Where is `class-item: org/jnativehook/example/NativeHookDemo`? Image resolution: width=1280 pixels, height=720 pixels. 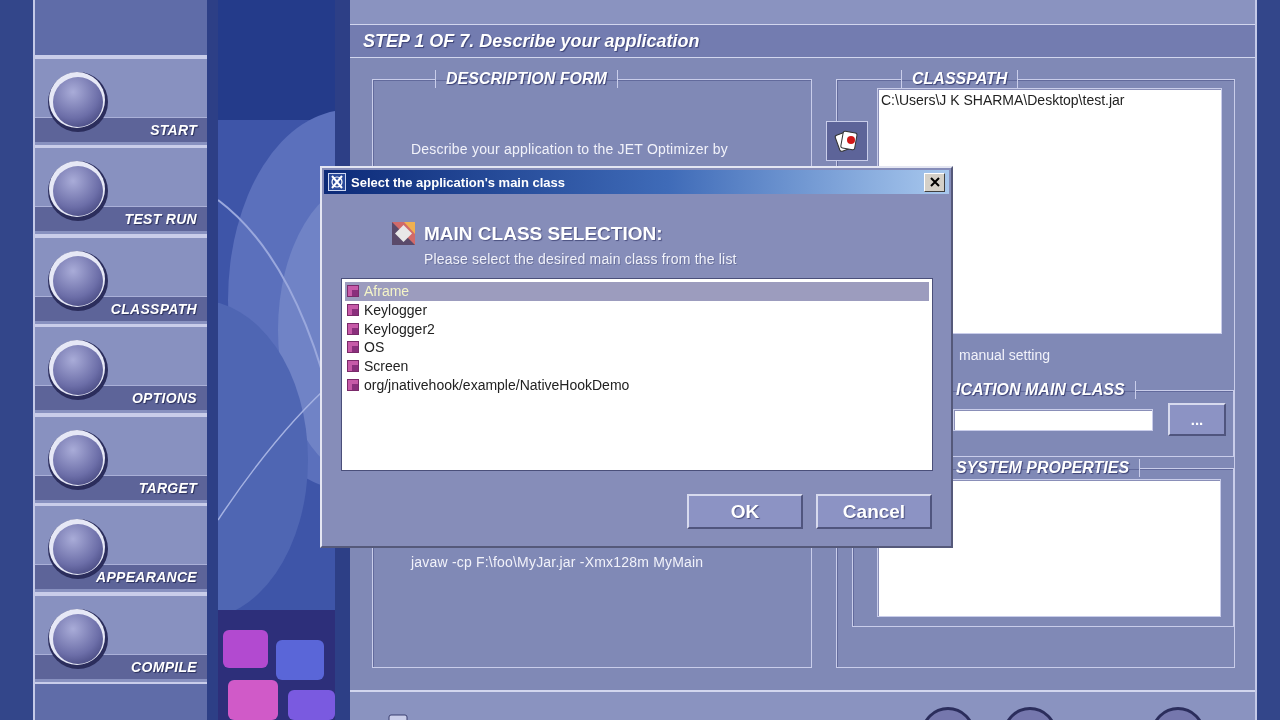 class-item: org/jnativehook/example/NativeHookDemo is located at coordinates (637, 385).